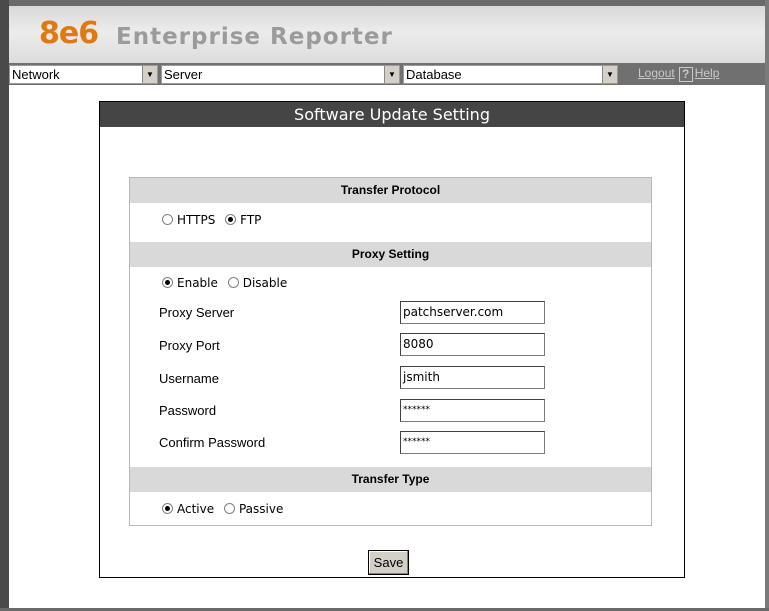 The image size is (769, 611). I want to click on product-name: Enterprise Reporter, so click(254, 37).